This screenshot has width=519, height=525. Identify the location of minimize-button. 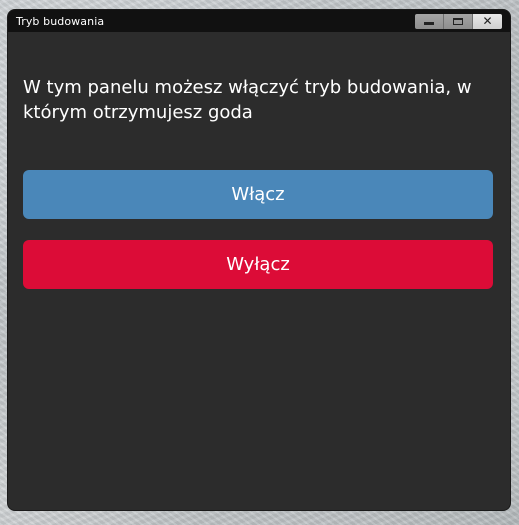
(429, 21).